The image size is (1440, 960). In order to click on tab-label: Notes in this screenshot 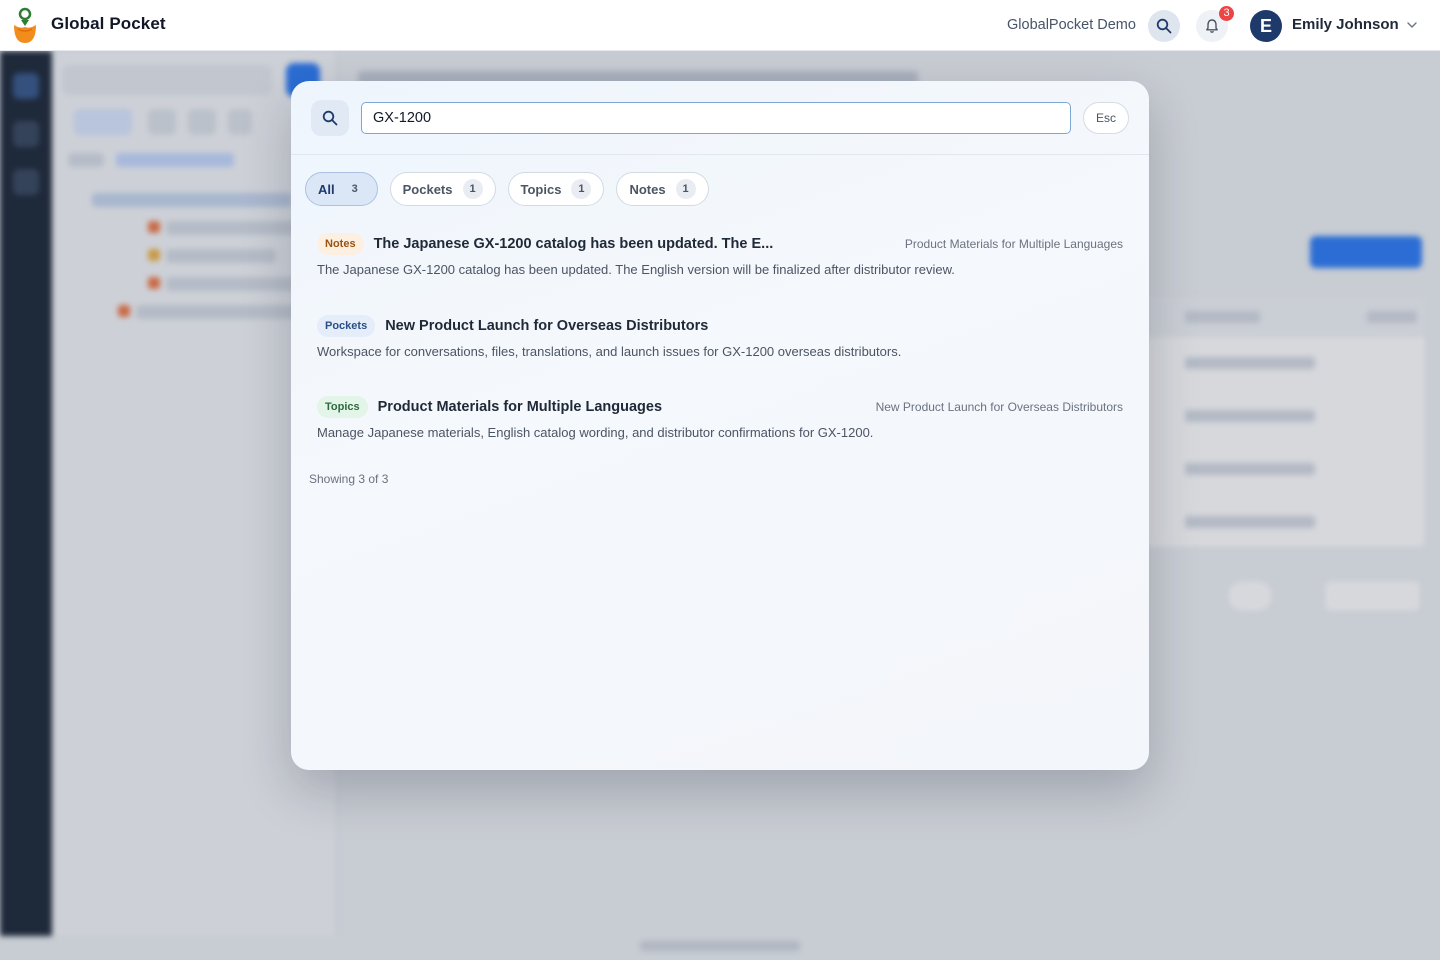, I will do `click(647, 189)`.